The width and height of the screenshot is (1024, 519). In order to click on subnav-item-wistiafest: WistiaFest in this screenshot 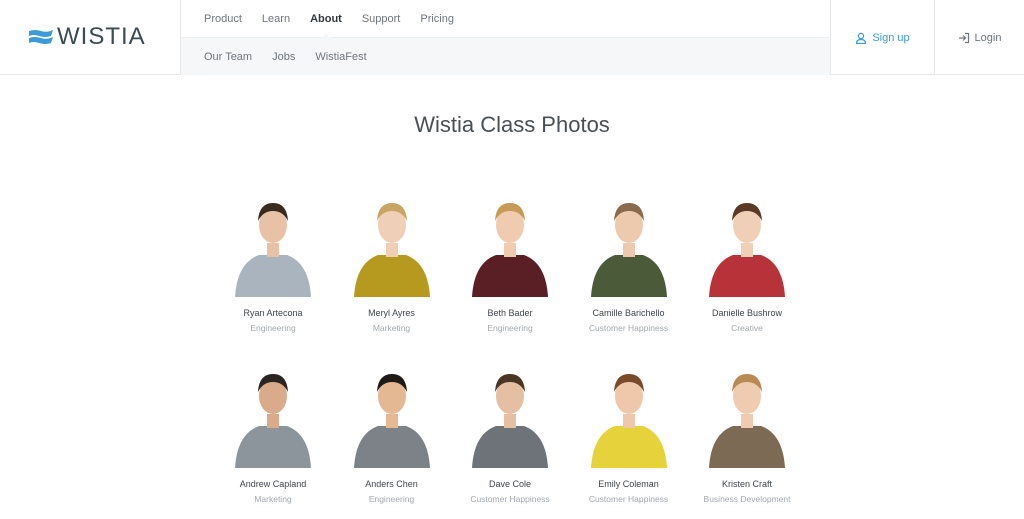, I will do `click(340, 57)`.